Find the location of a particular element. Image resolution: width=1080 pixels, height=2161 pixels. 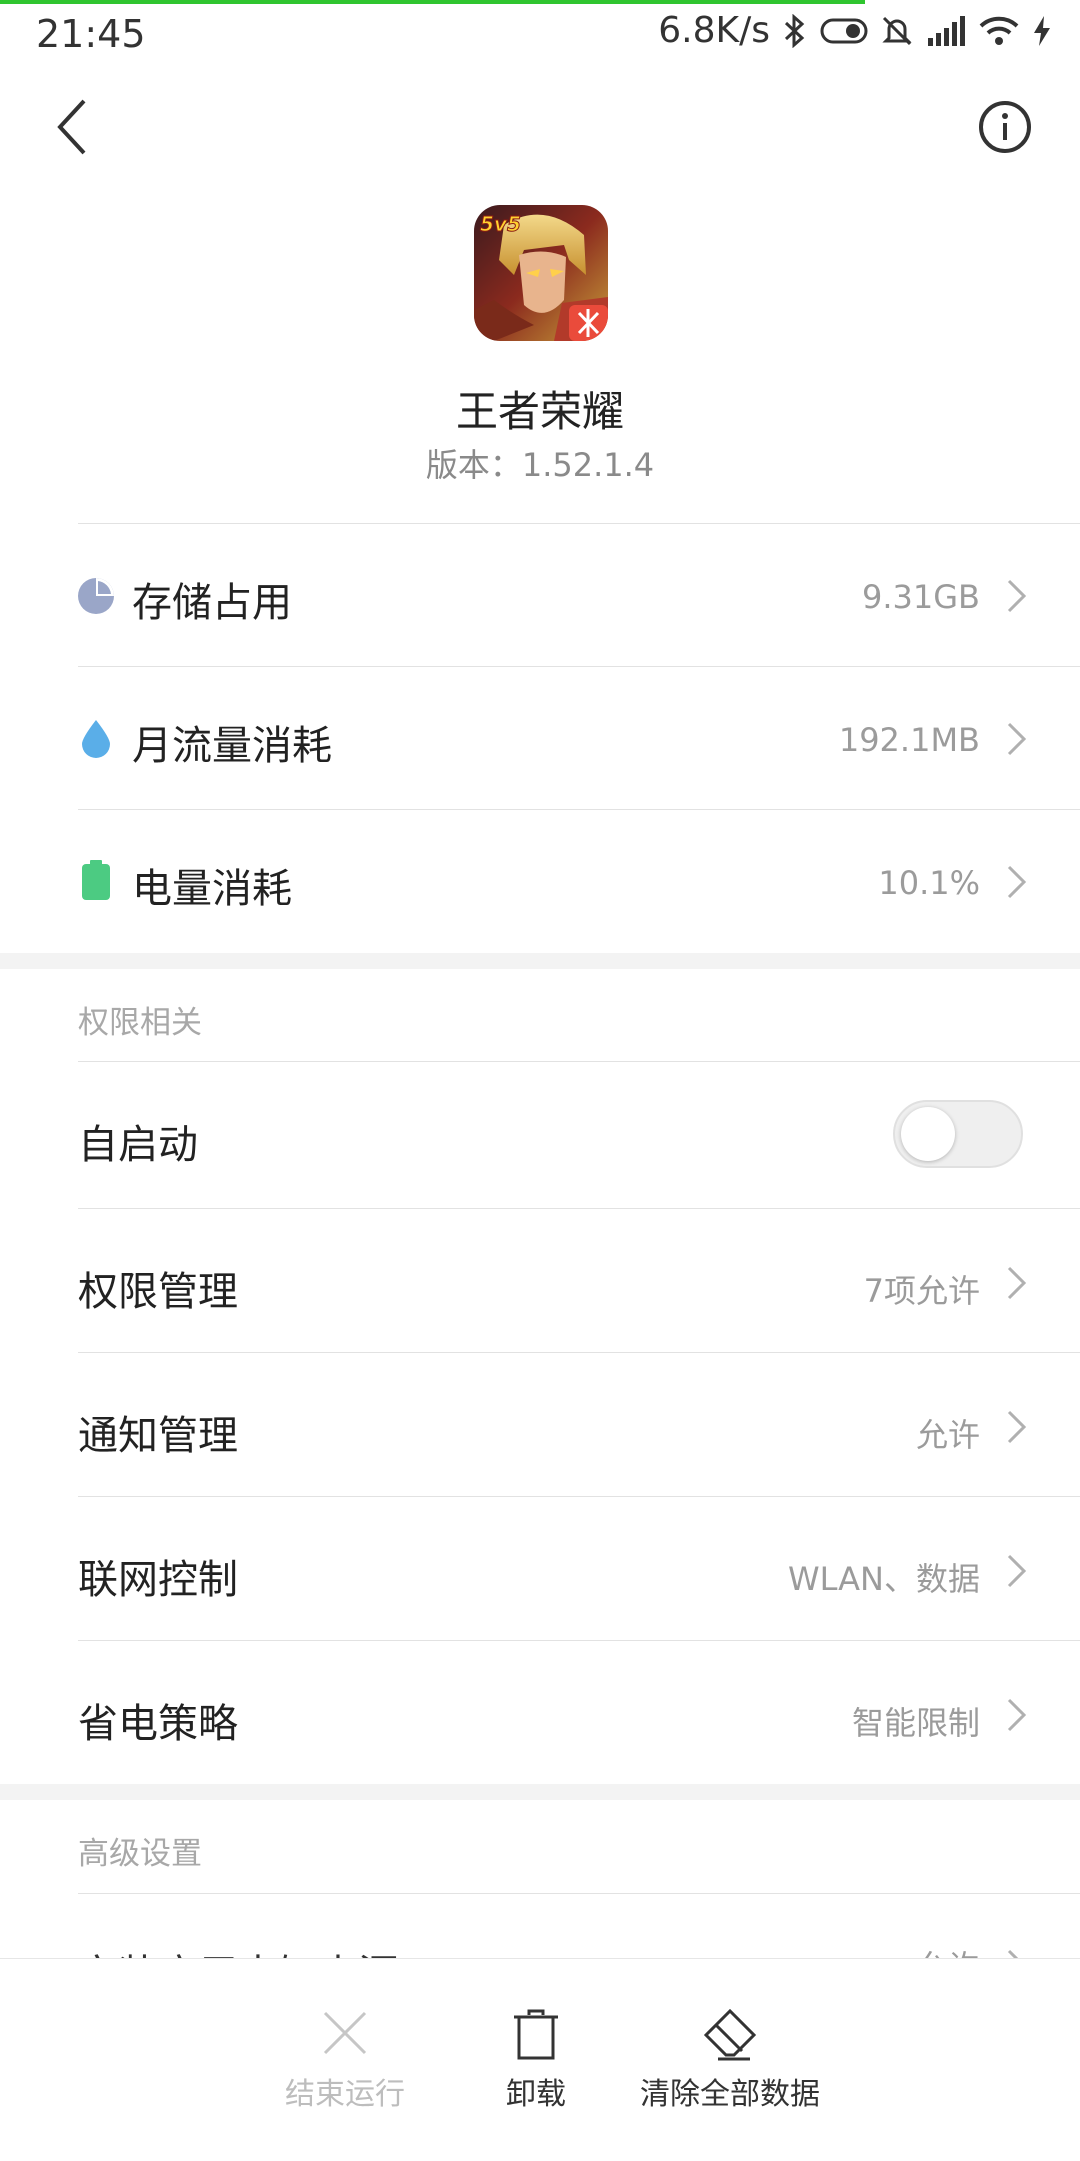

battery-value: 10.1% is located at coordinates (929, 883).